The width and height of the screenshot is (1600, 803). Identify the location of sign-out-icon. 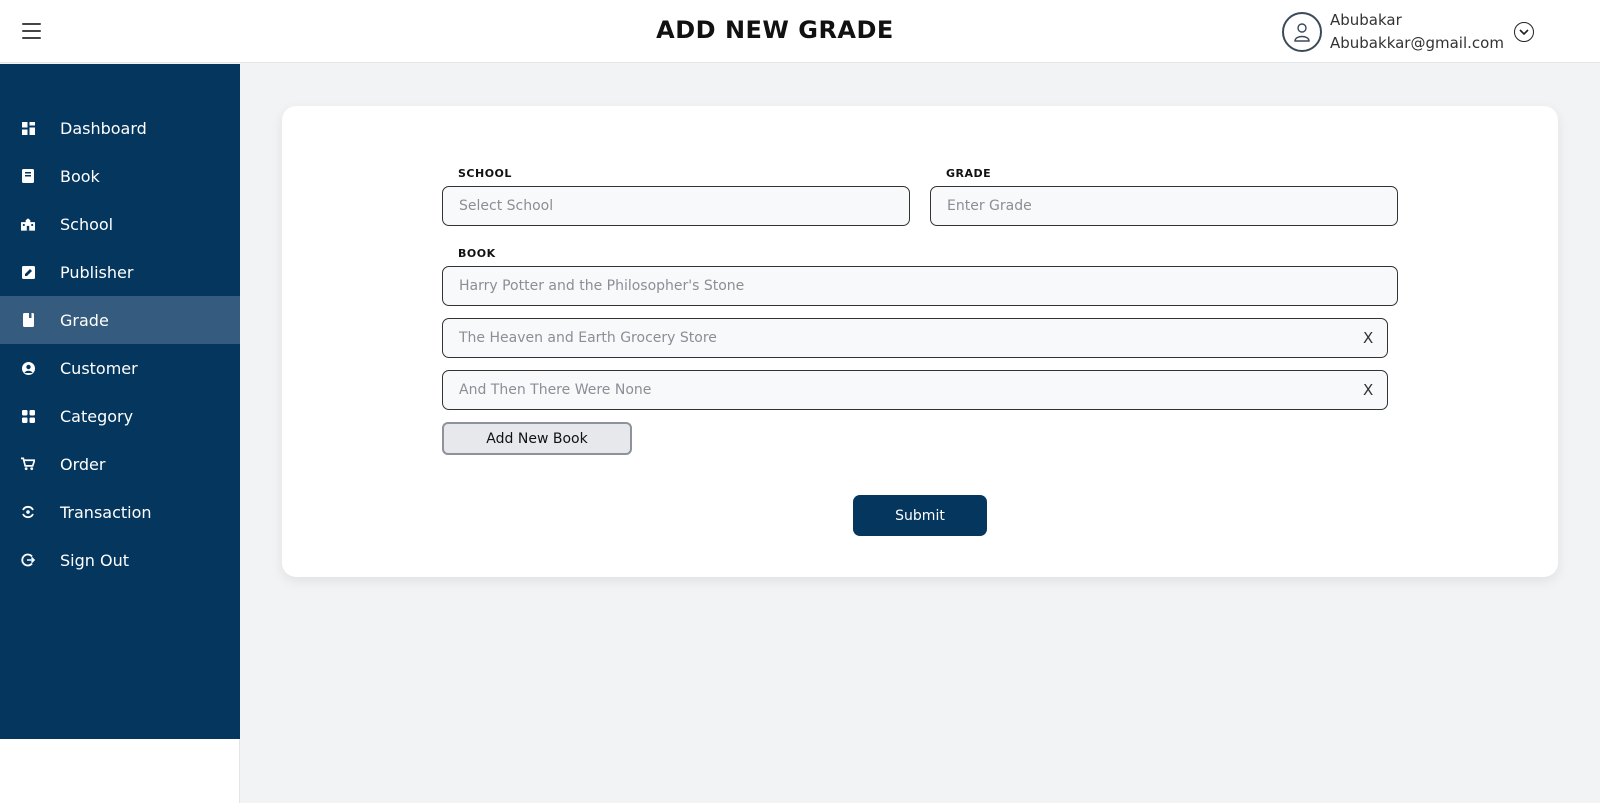
(28, 560).